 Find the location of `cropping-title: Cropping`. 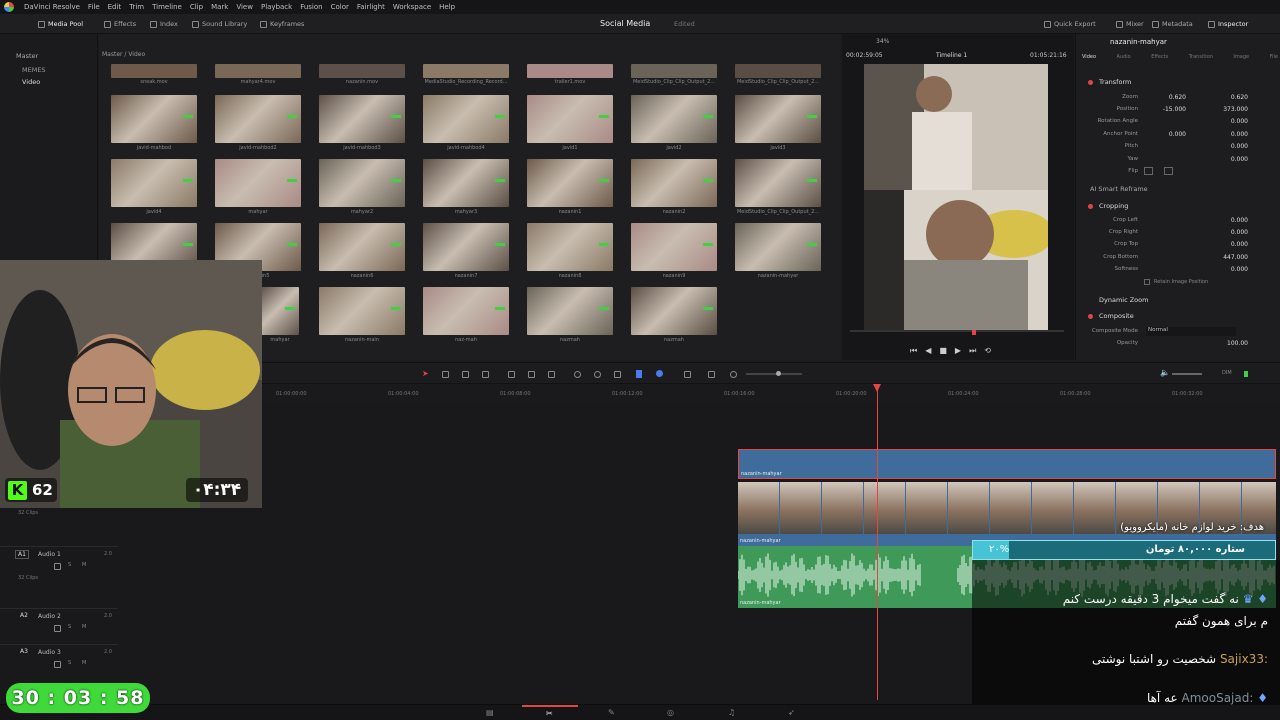

cropping-title: Cropping is located at coordinates (1113, 206).